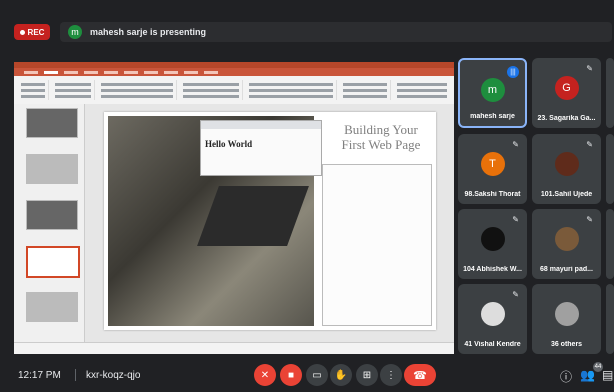 The width and height of the screenshot is (614, 392). What do you see at coordinates (336, 32) in the screenshot?
I see `presenting-banner: m mahesh sarje is presenting` at bounding box center [336, 32].